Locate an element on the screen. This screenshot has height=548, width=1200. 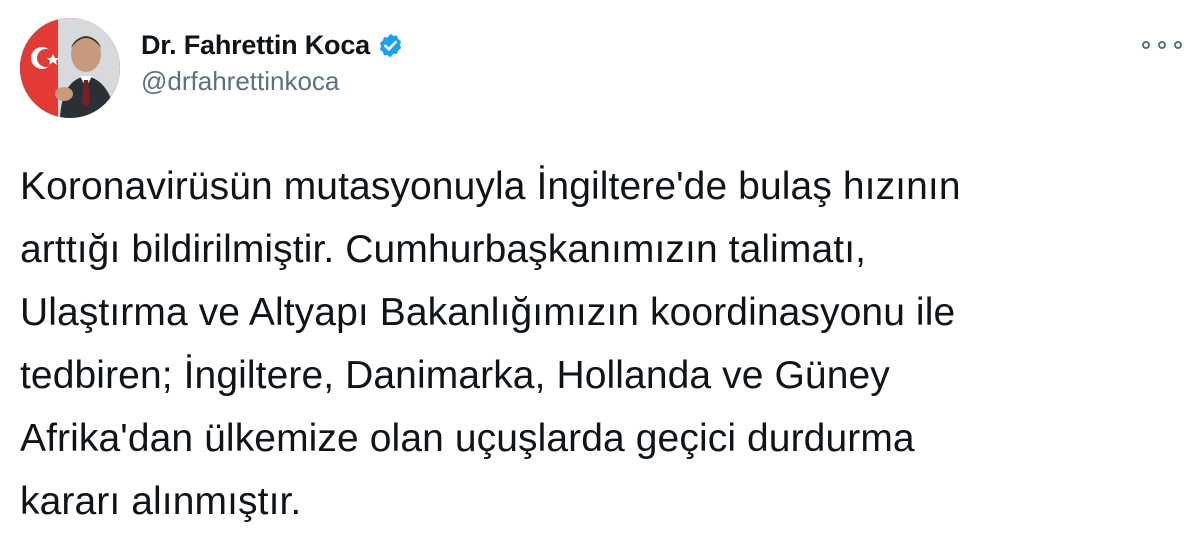
verified-badge-icon is located at coordinates (390, 45).